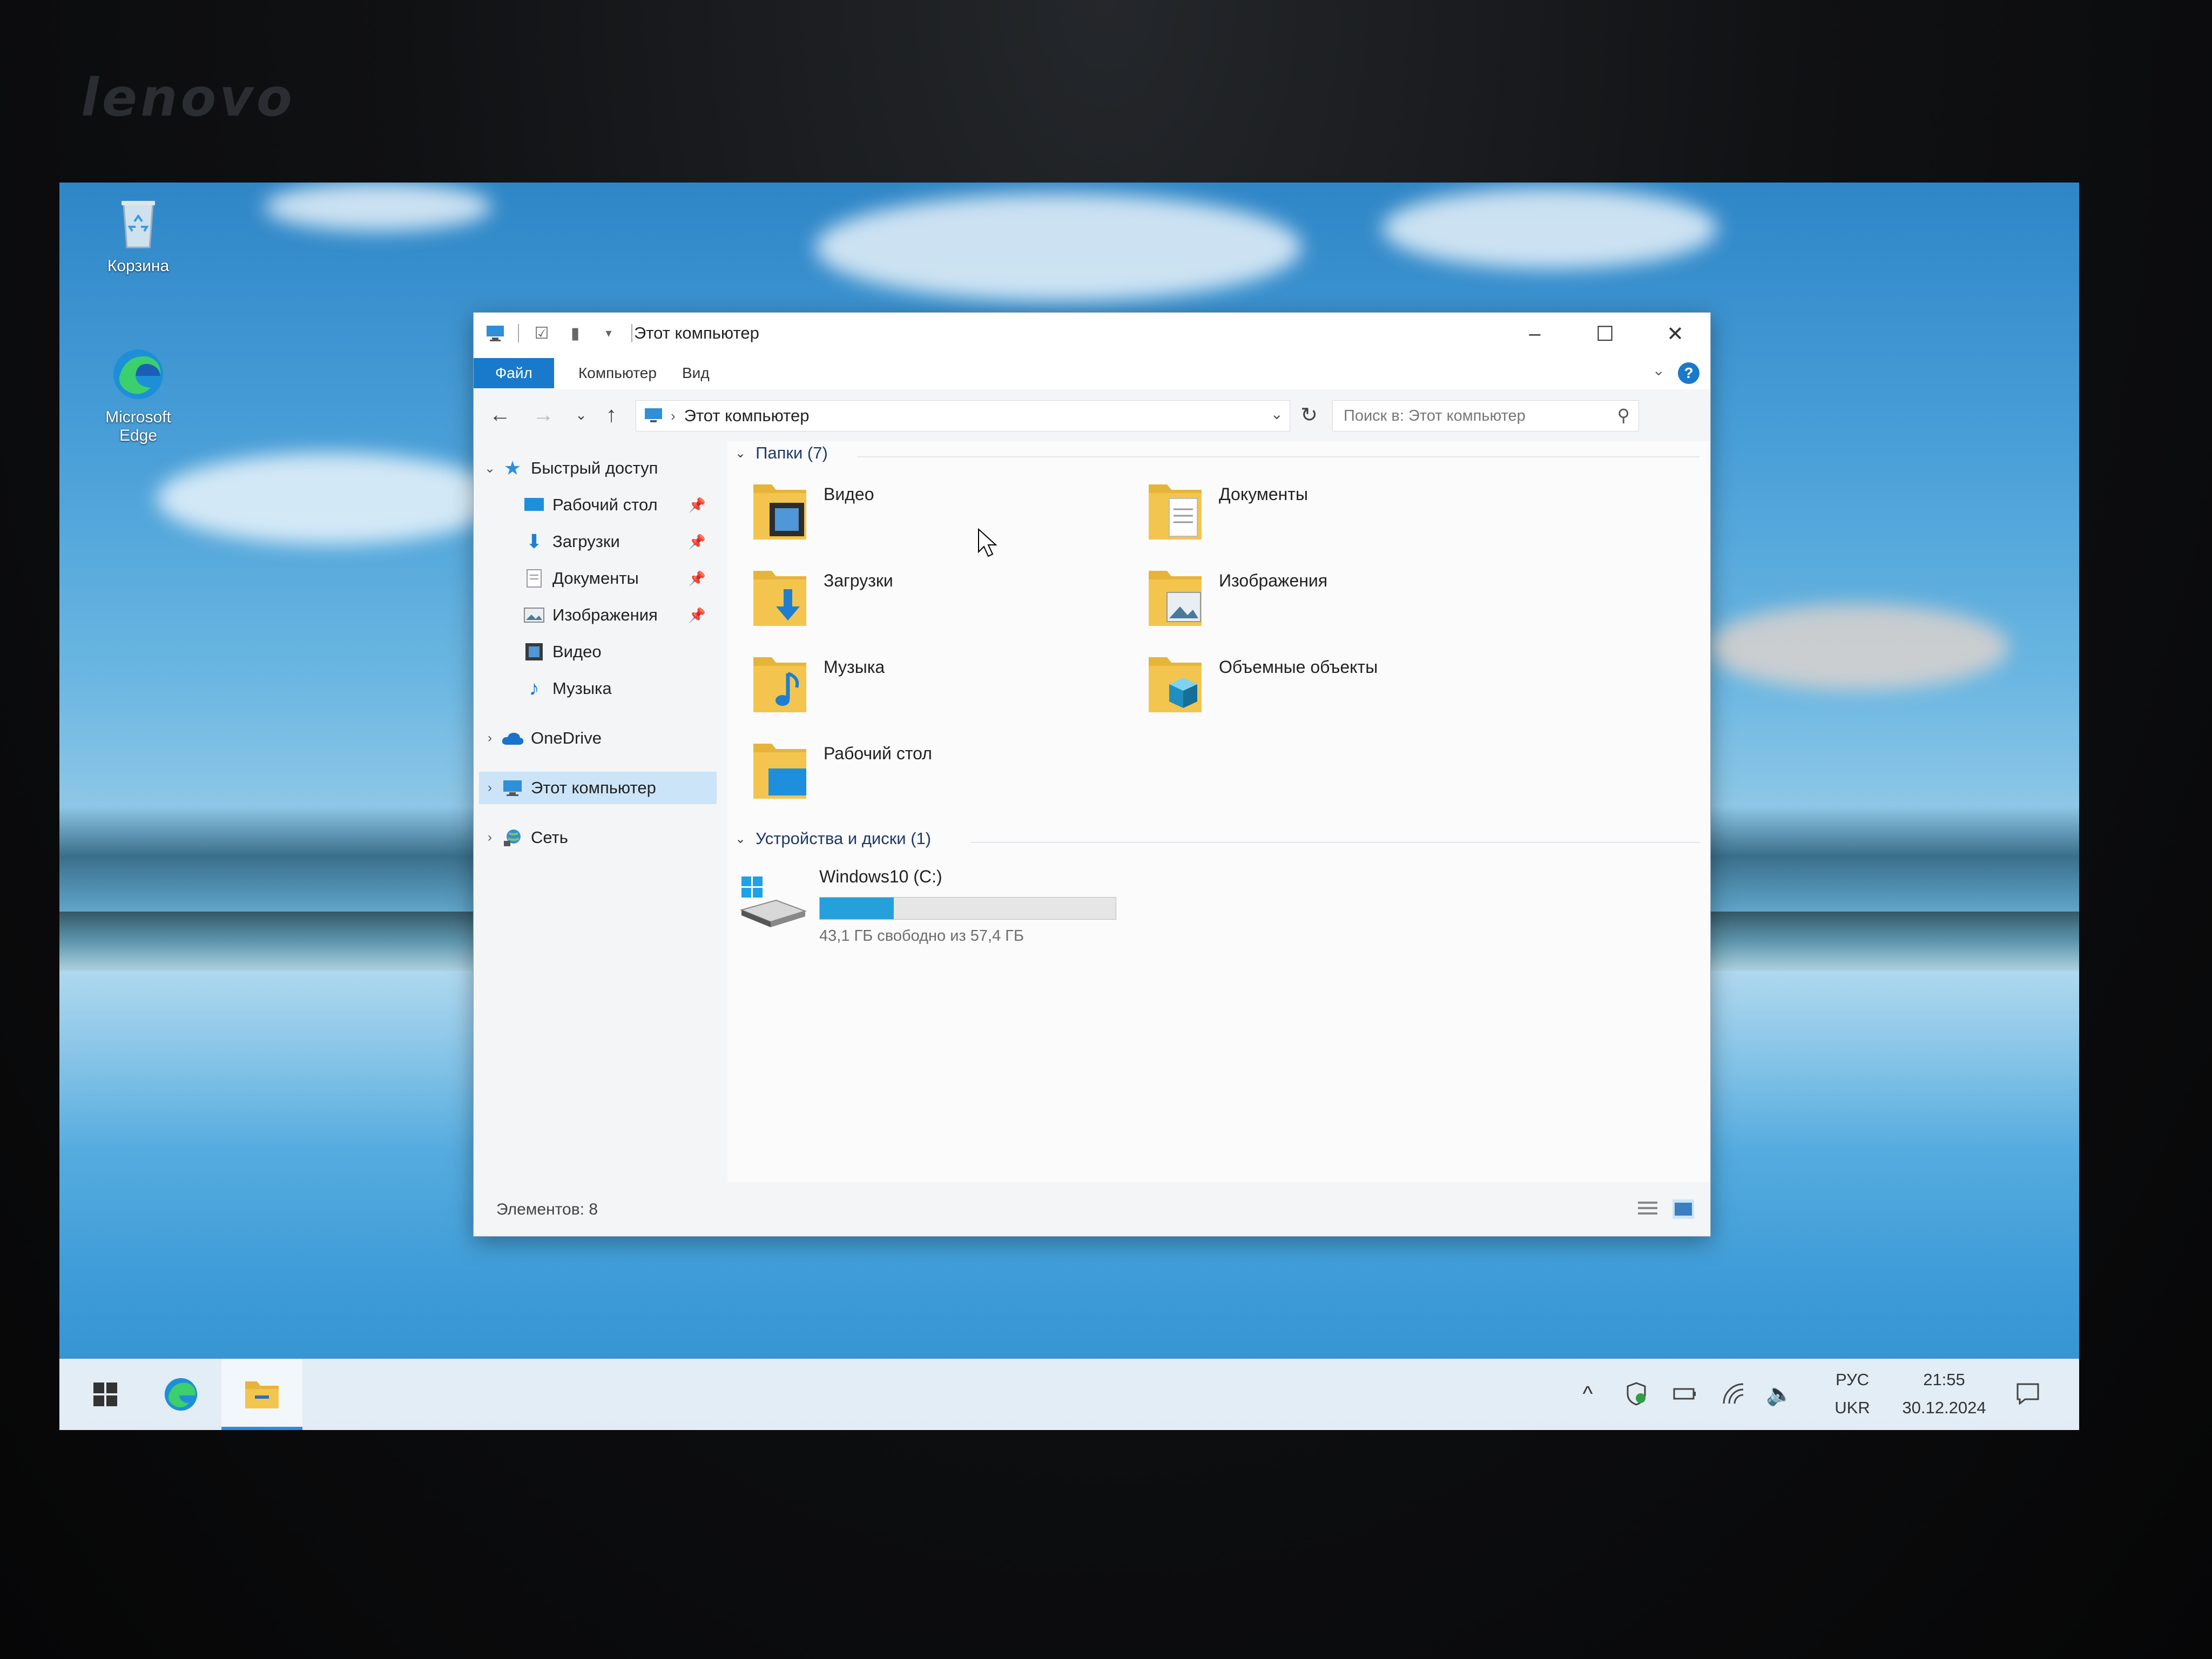  What do you see at coordinates (1334, 603) in the screenshot?
I see `folder-tile-pictures: Изображения` at bounding box center [1334, 603].